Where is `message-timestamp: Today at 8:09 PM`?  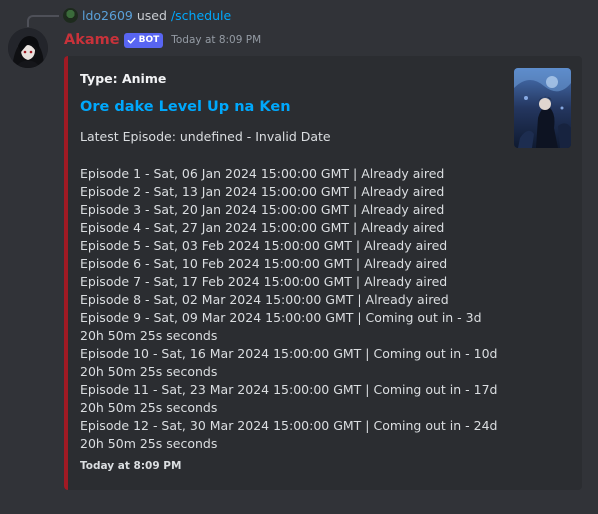
message-timestamp: Today at 8:09 PM is located at coordinates (216, 40).